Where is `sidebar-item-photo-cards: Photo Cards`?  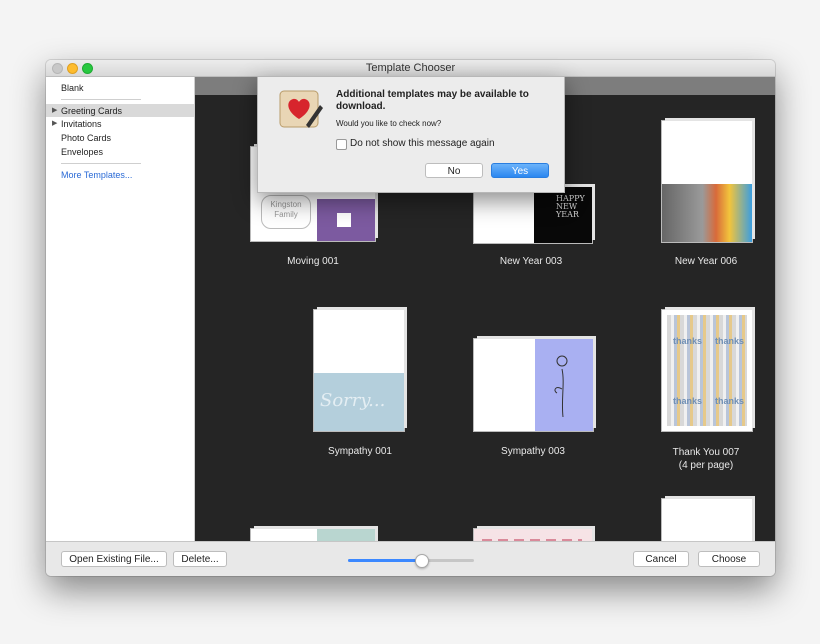 sidebar-item-photo-cards: Photo Cards is located at coordinates (86, 138).